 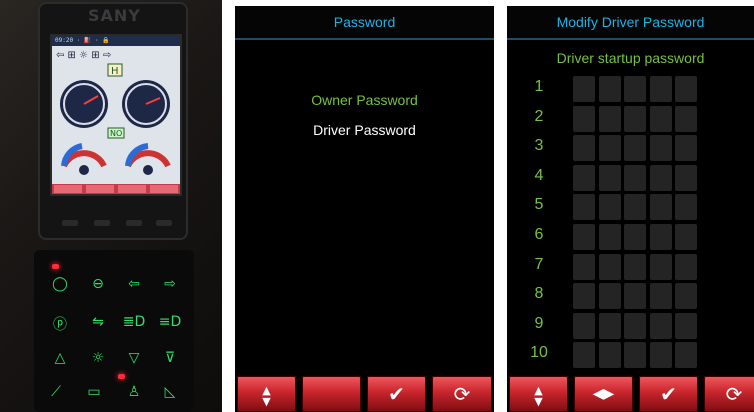 I want to click on row-number: 4, so click(x=539, y=175).